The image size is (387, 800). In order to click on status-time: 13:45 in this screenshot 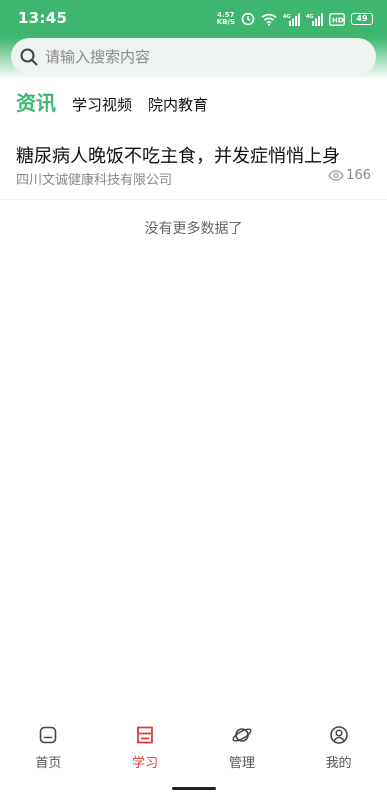, I will do `click(43, 18)`.